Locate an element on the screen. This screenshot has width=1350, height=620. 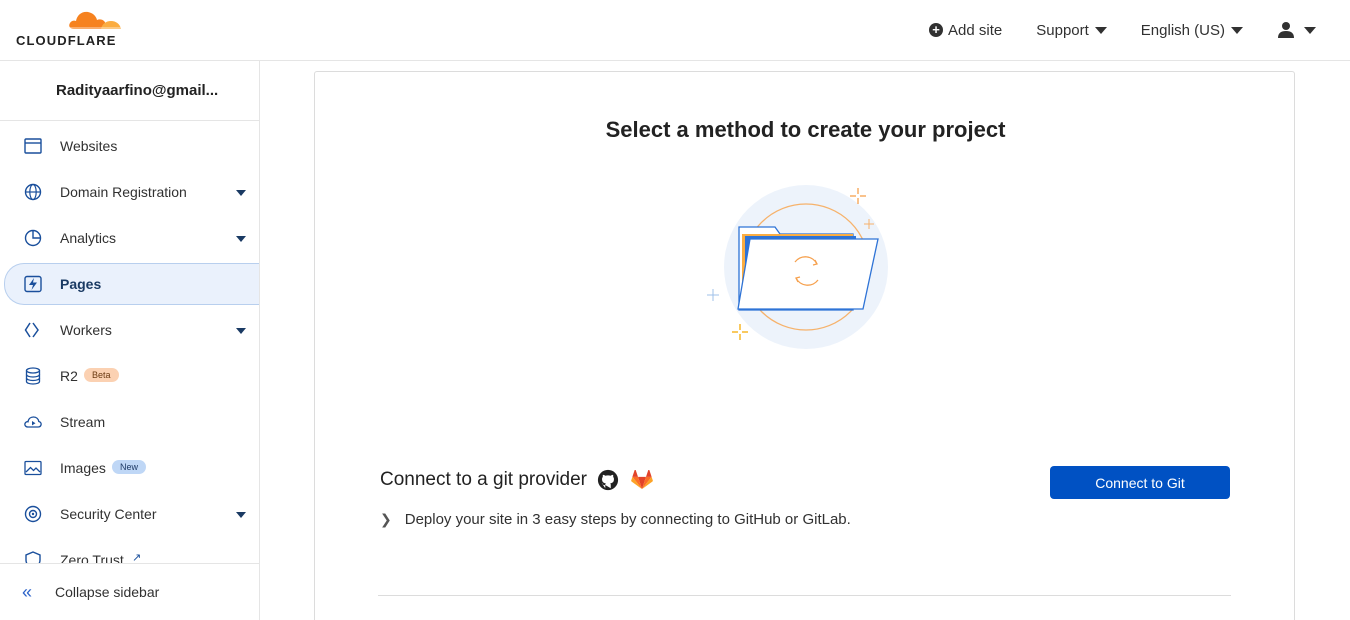
sidebar-item-label: Analytics is located at coordinates (88, 238).